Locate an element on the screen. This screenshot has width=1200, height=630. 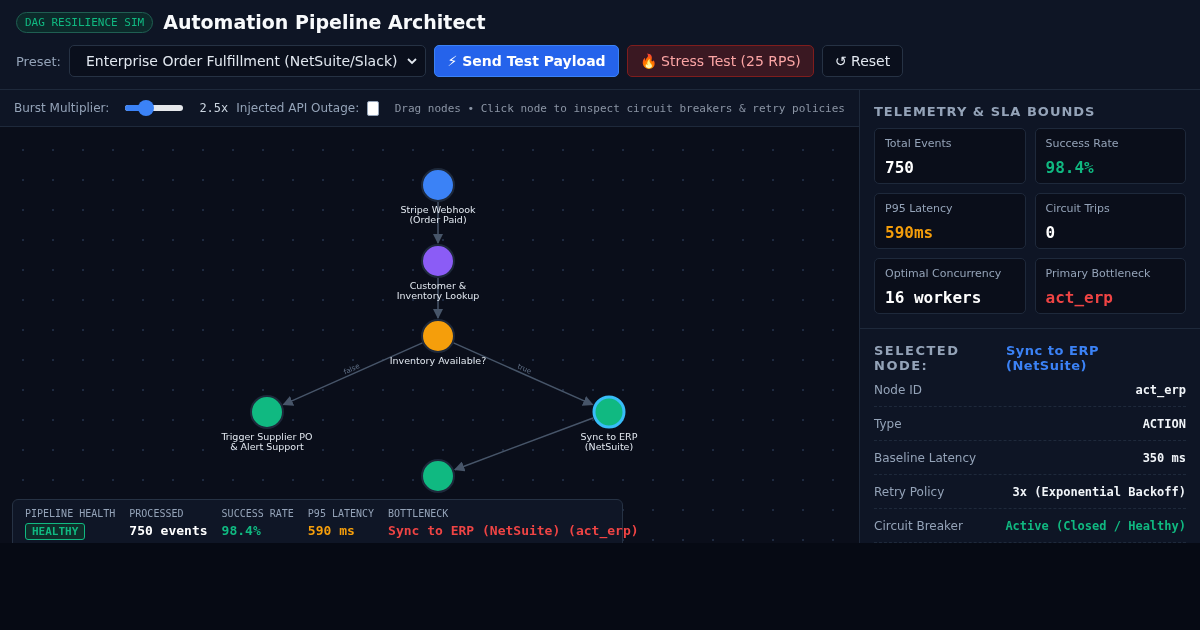
metric-label: Primary Bottleneck is located at coordinates (1098, 273).